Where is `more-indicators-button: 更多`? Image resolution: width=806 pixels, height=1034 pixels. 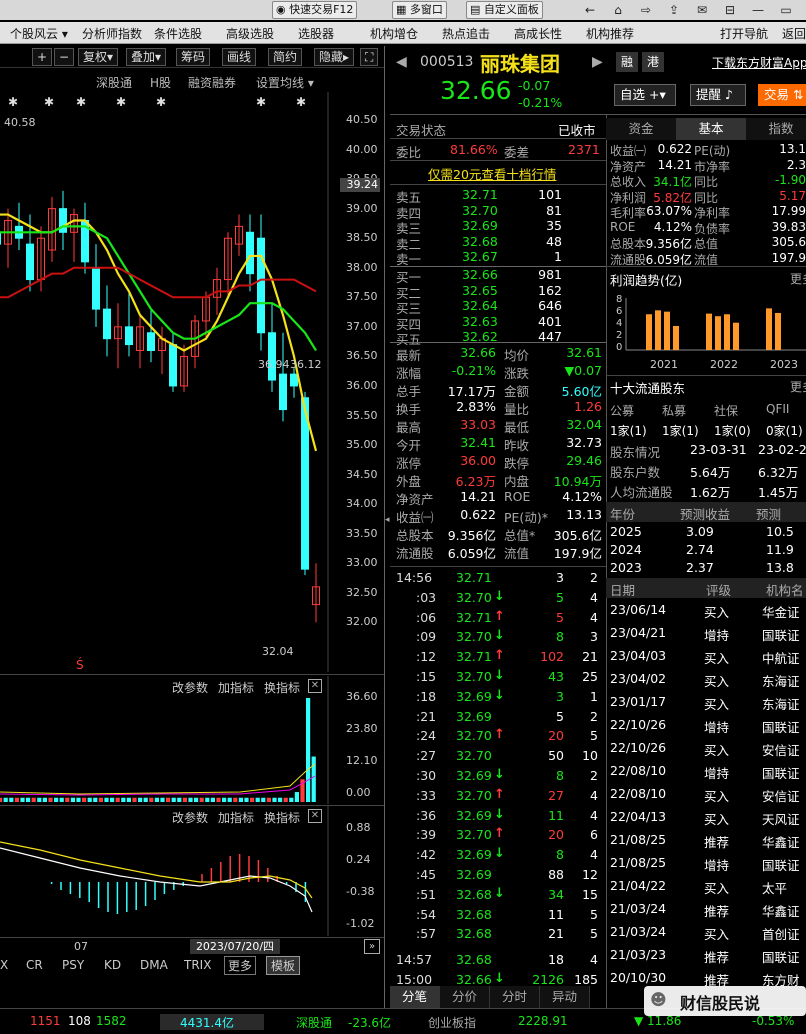
more-indicators-button: 更多 is located at coordinates (240, 965).